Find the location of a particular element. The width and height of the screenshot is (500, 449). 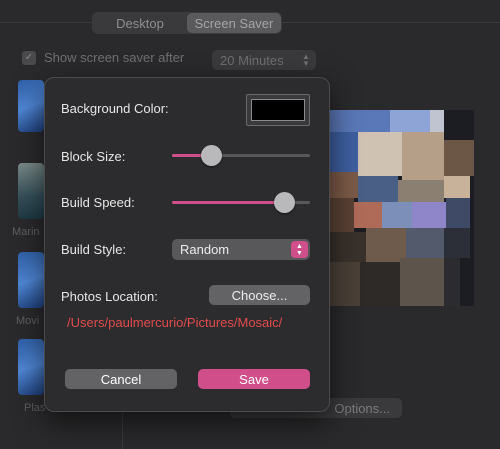

build-style-label: Build Style: is located at coordinates (94, 249).